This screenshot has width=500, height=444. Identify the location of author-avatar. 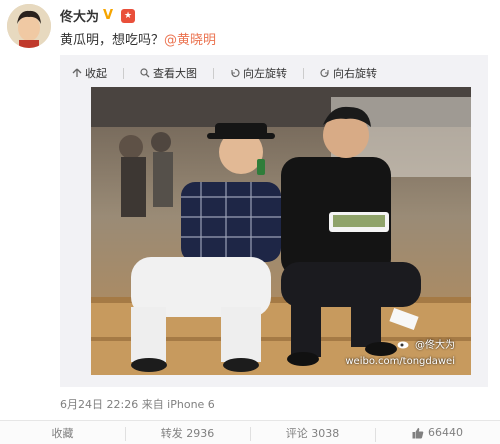
(29, 26).